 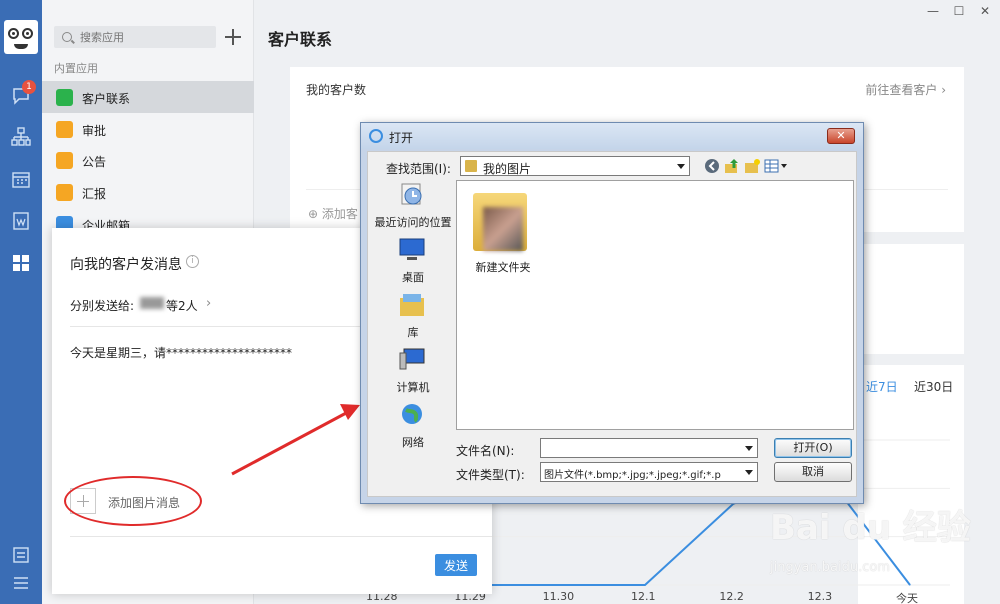 I want to click on dialog-title: 打开, so click(x=401, y=138).